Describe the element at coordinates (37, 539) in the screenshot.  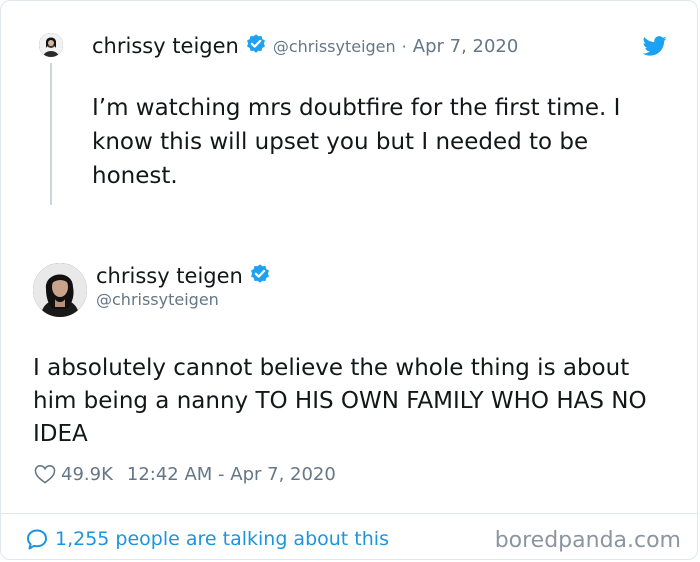
I see `speech-bubble-icon` at that location.